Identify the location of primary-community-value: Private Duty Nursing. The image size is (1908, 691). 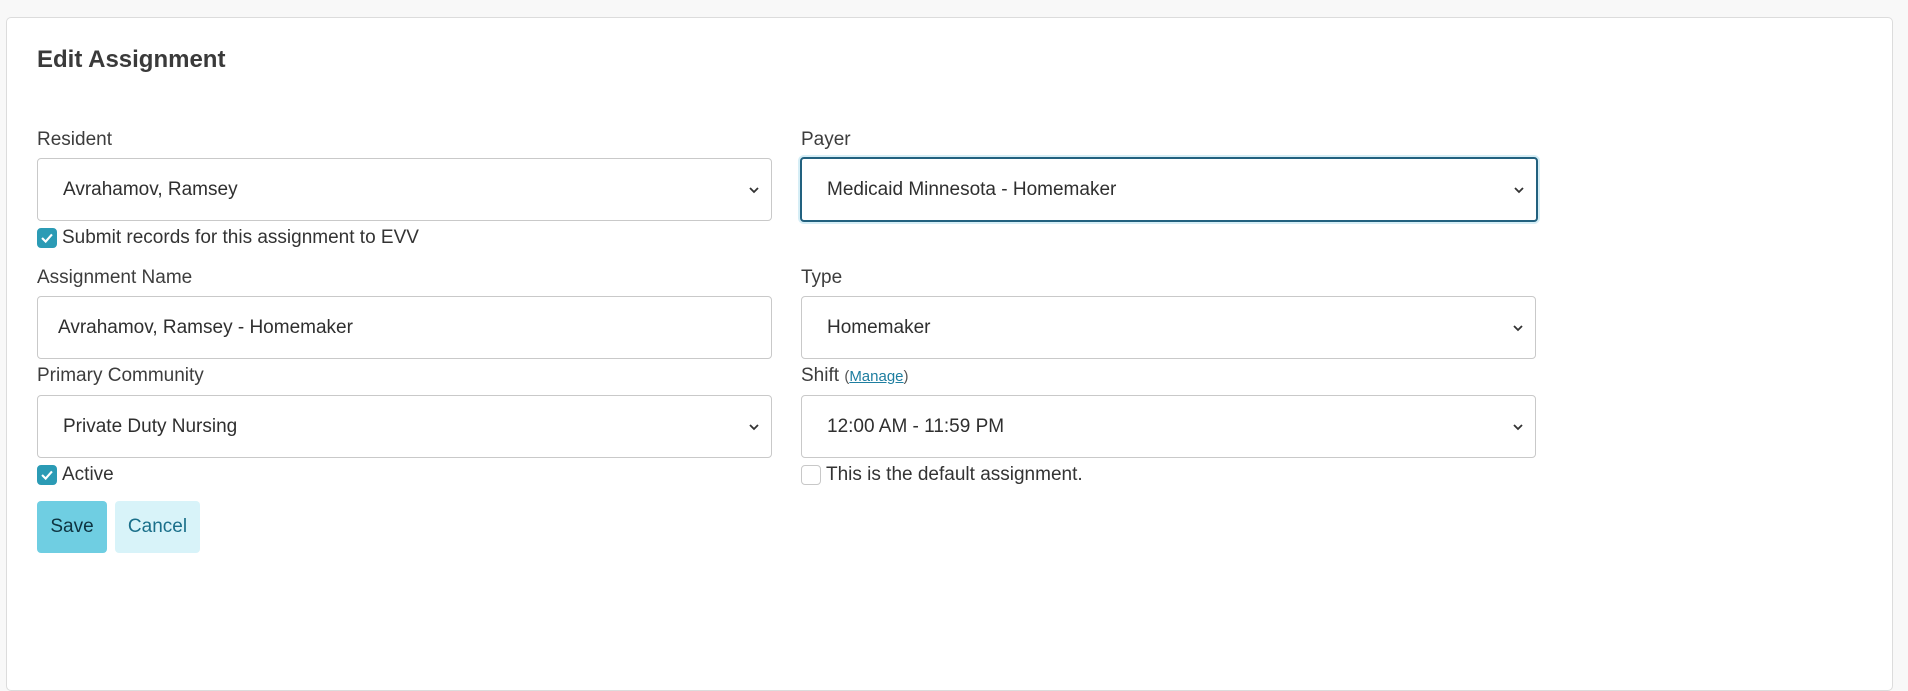
(150, 426).